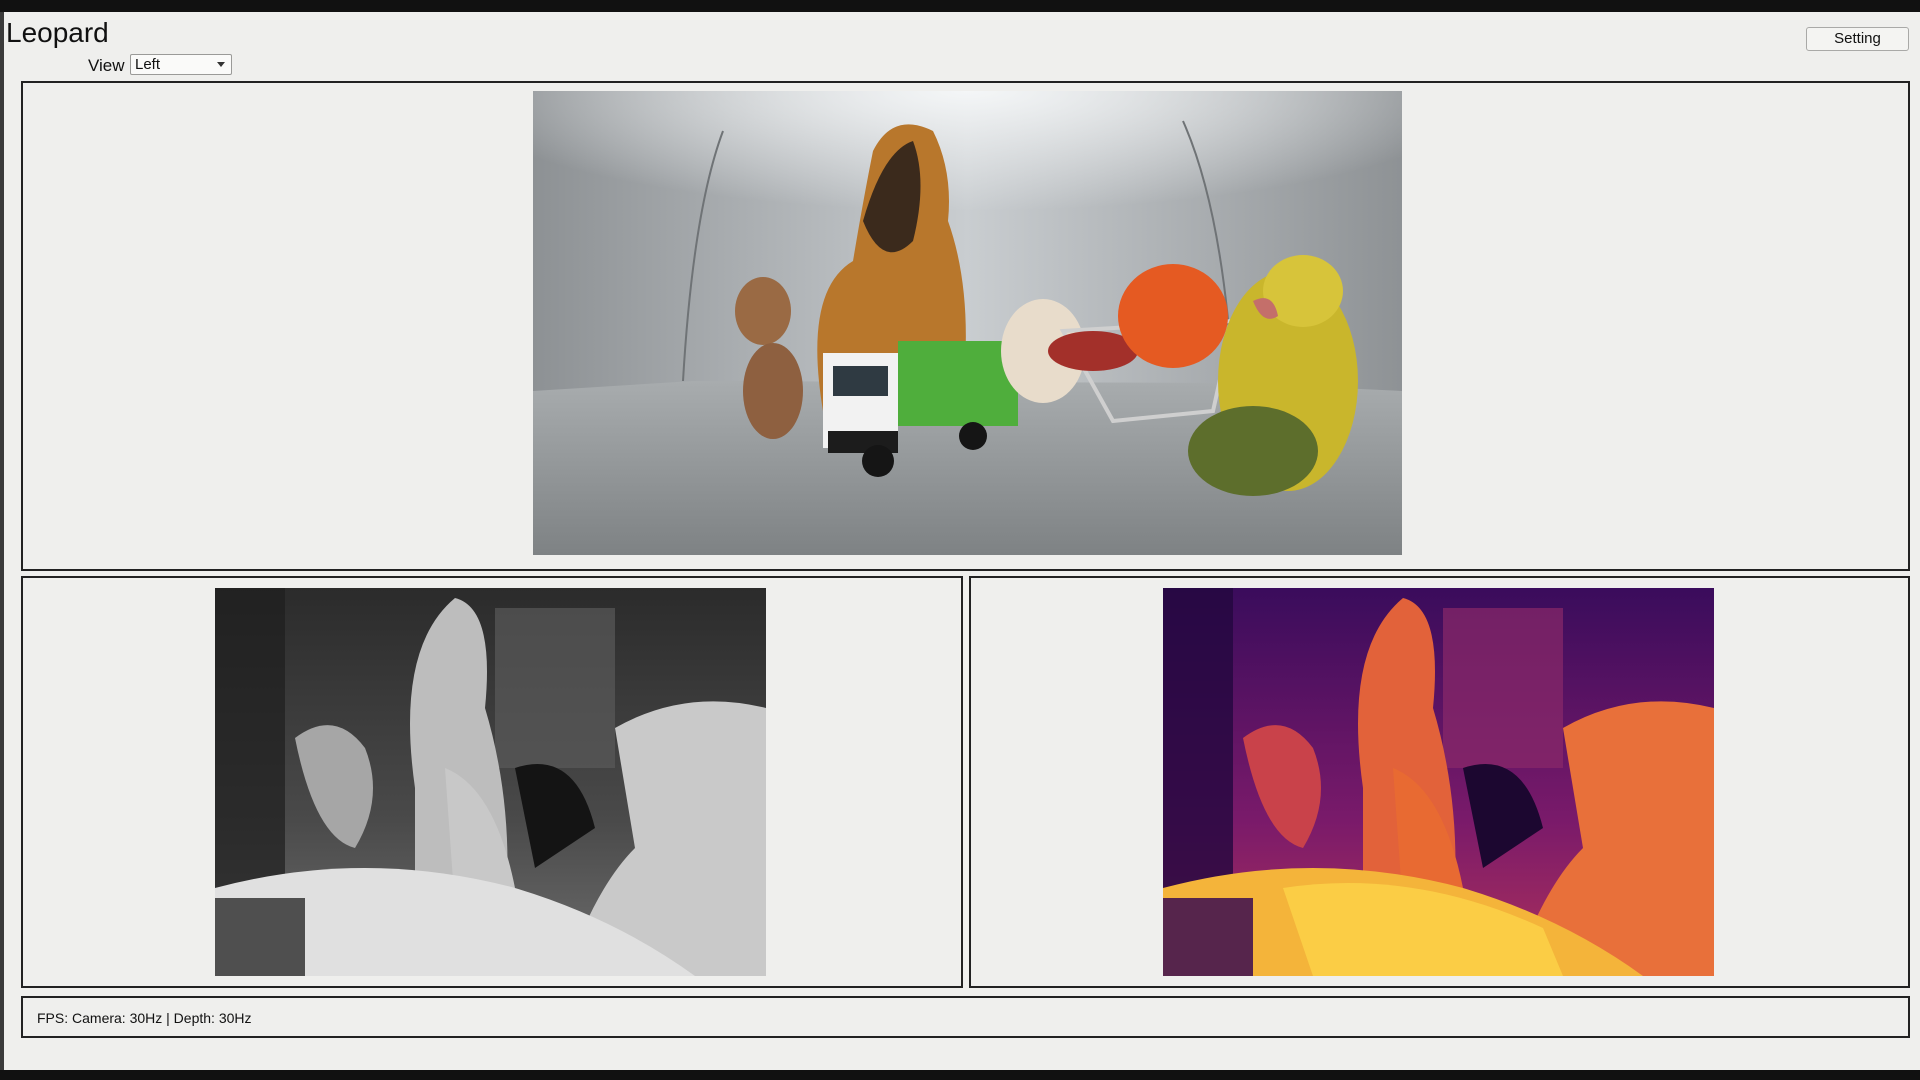  I want to click on chevron-down-icon, so click(221, 64).